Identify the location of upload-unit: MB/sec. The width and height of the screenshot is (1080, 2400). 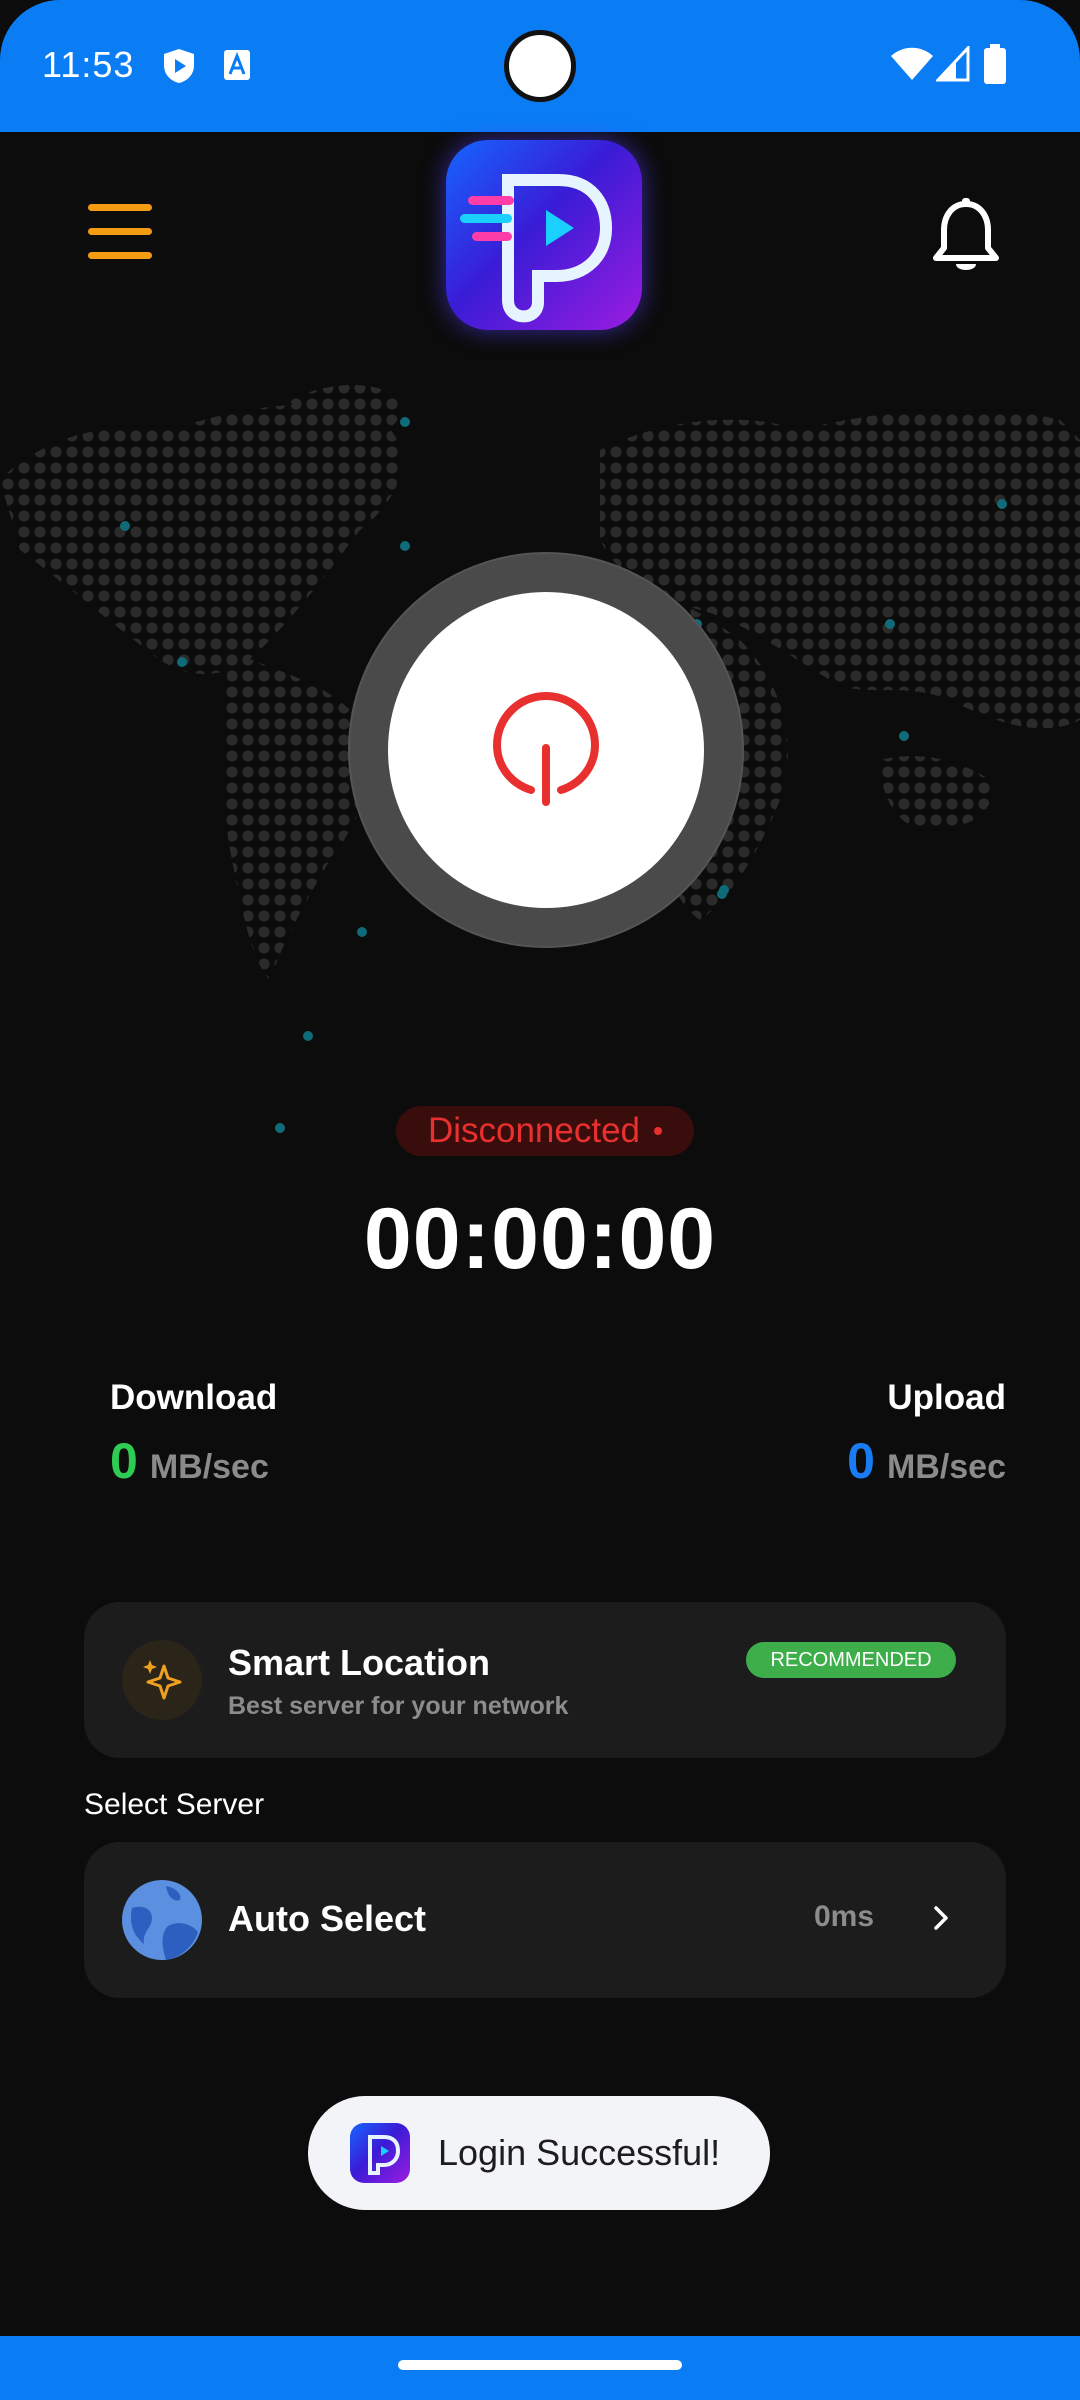
(946, 1467).